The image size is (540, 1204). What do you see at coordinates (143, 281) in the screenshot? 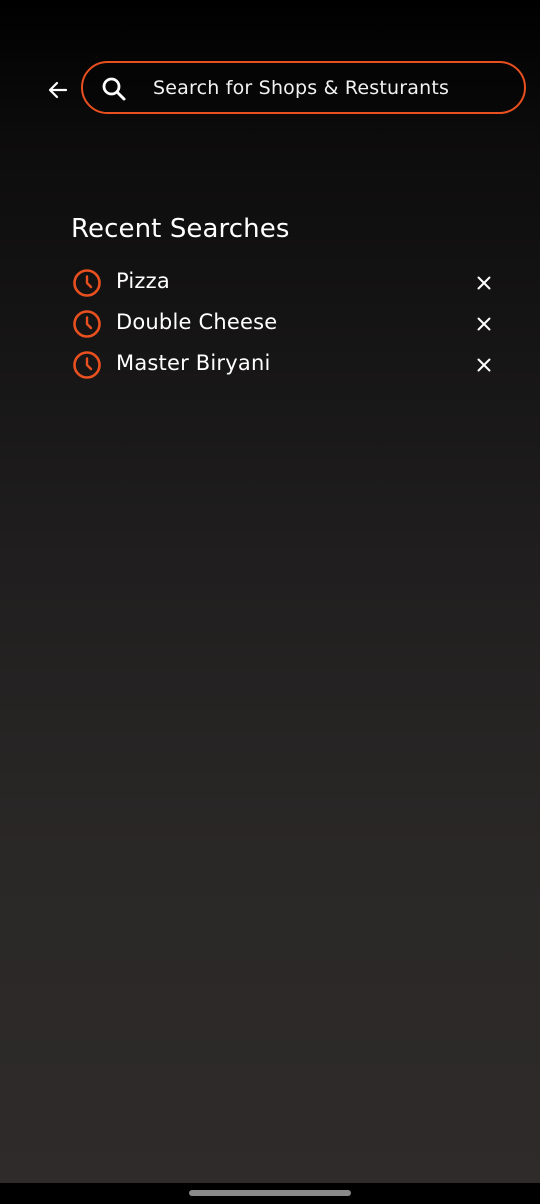
I see `recent-search-label: Pizza` at bounding box center [143, 281].